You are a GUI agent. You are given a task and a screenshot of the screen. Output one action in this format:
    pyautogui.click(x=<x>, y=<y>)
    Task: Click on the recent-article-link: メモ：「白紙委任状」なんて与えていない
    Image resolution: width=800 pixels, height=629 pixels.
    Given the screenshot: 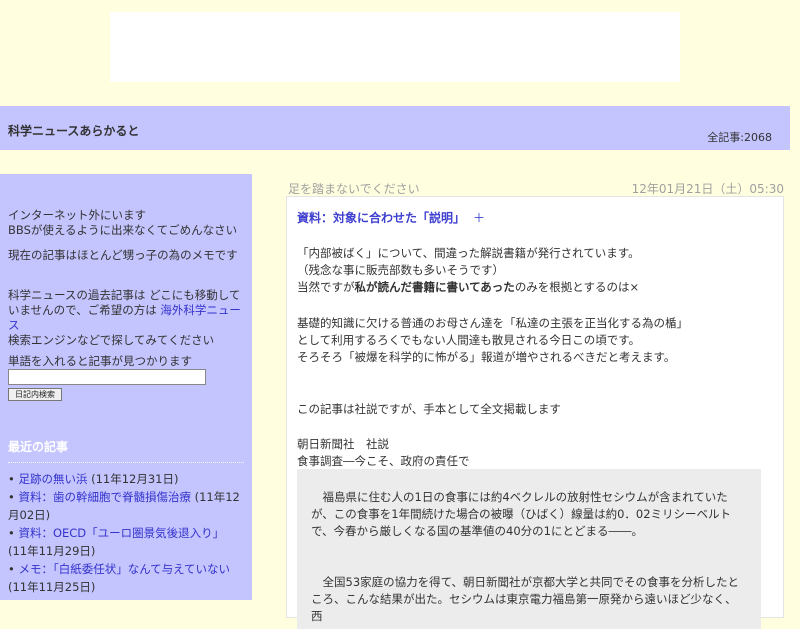 What is the action you would take?
    pyautogui.click(x=124, y=569)
    